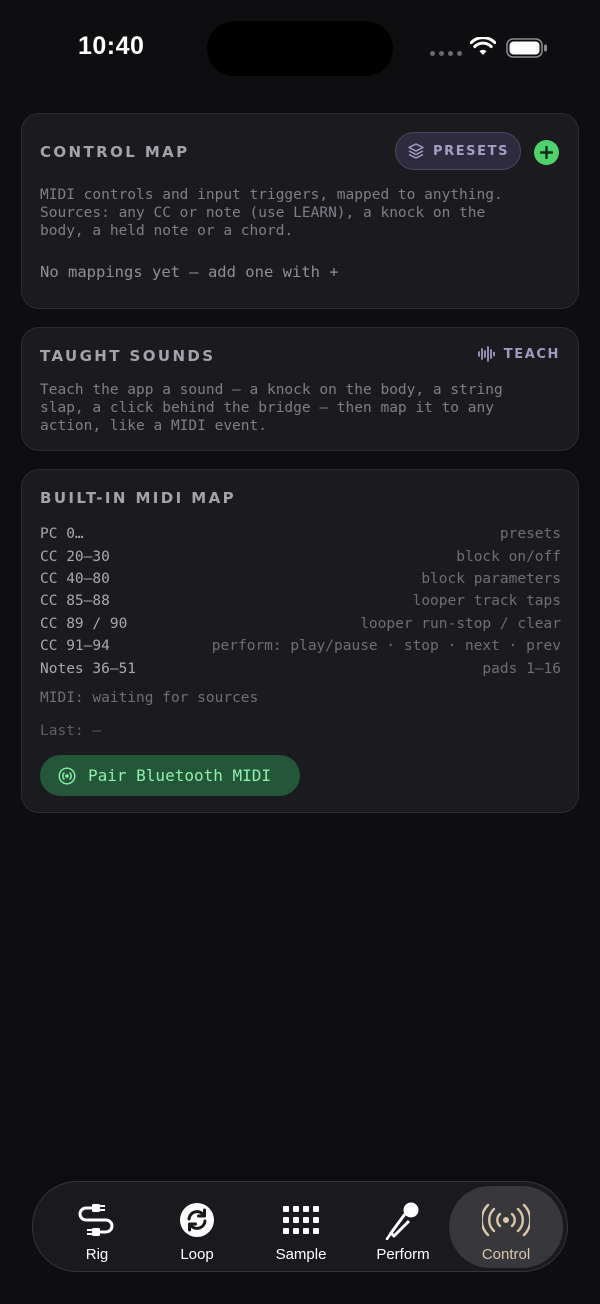  I want to click on teach-button: TEACH, so click(518, 354).